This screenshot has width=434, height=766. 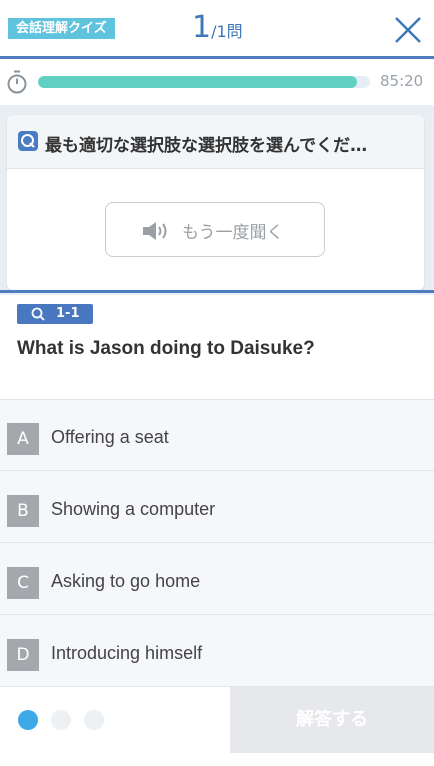 I want to click on option-letter: C, so click(x=23, y=583).